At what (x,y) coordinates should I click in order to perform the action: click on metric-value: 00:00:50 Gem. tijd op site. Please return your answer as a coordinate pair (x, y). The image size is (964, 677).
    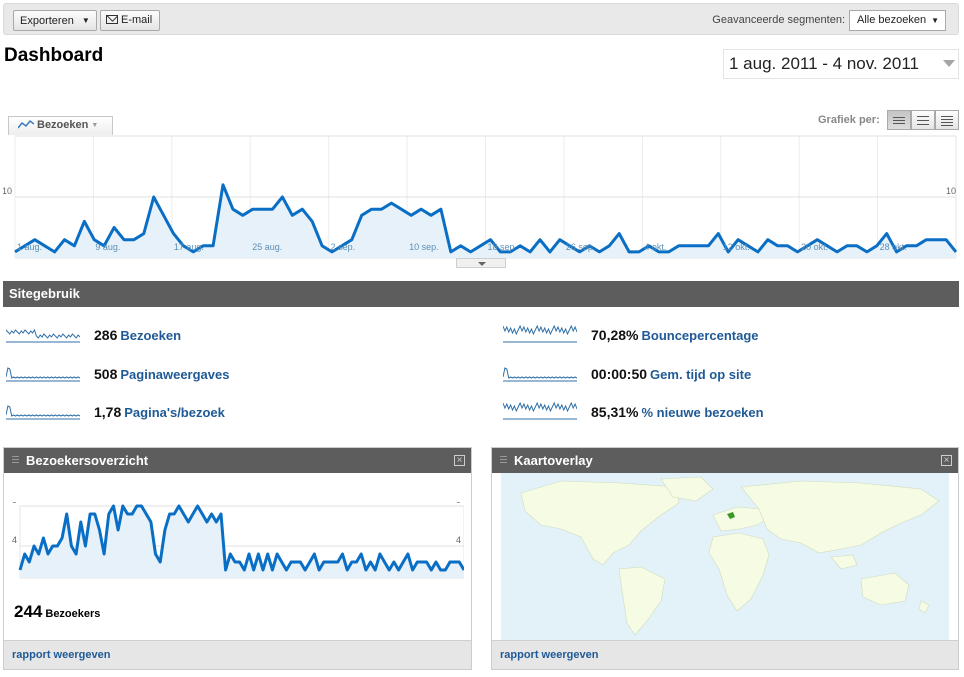
    Looking at the image, I should click on (671, 374).